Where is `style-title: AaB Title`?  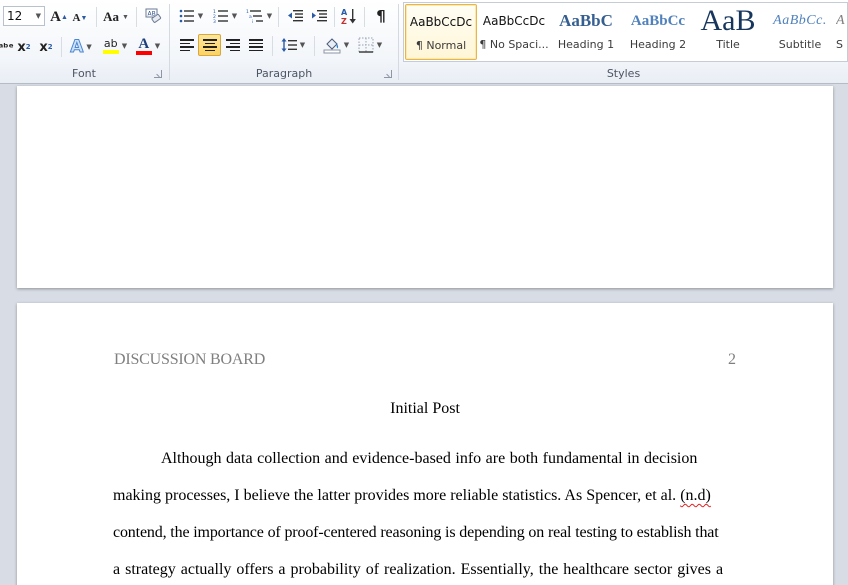 style-title: AaB Title is located at coordinates (728, 32).